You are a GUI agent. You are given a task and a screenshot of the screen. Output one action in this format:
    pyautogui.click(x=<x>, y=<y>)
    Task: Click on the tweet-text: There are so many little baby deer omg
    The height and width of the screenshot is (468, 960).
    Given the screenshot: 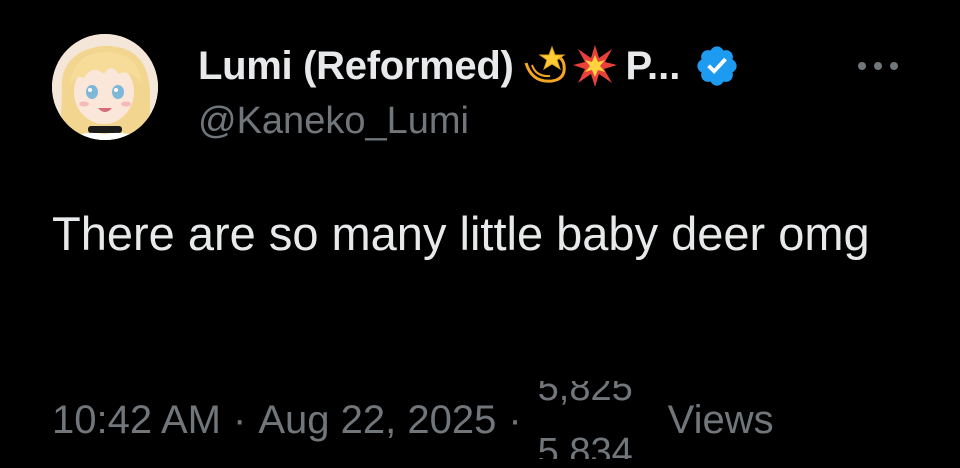 What is the action you would take?
    pyautogui.click(x=461, y=233)
    